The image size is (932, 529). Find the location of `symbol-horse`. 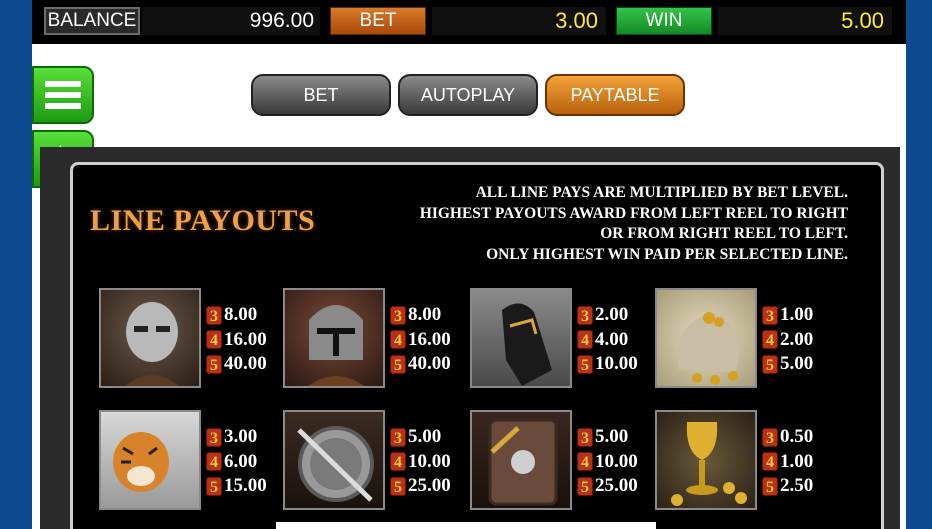

symbol-horse is located at coordinates (521, 338).